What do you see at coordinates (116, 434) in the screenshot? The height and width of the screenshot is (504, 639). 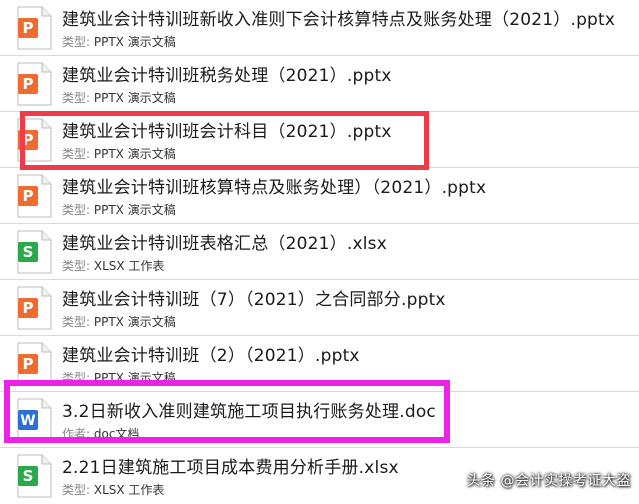 I see `meta-value: doc文档` at bounding box center [116, 434].